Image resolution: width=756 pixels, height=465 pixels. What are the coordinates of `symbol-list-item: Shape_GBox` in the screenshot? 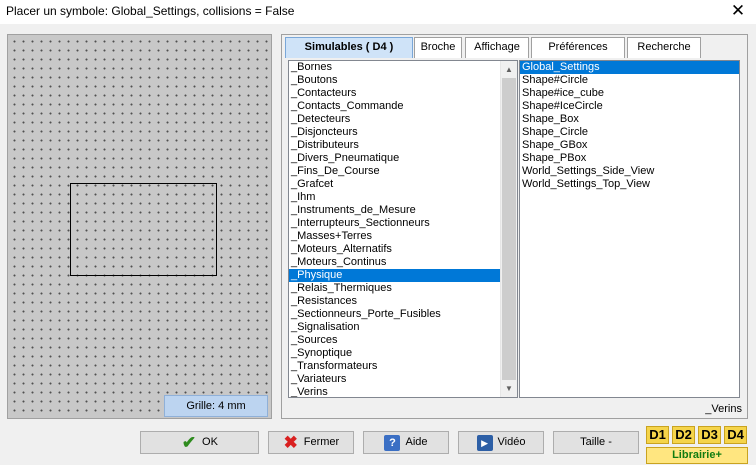 It's located at (629, 145).